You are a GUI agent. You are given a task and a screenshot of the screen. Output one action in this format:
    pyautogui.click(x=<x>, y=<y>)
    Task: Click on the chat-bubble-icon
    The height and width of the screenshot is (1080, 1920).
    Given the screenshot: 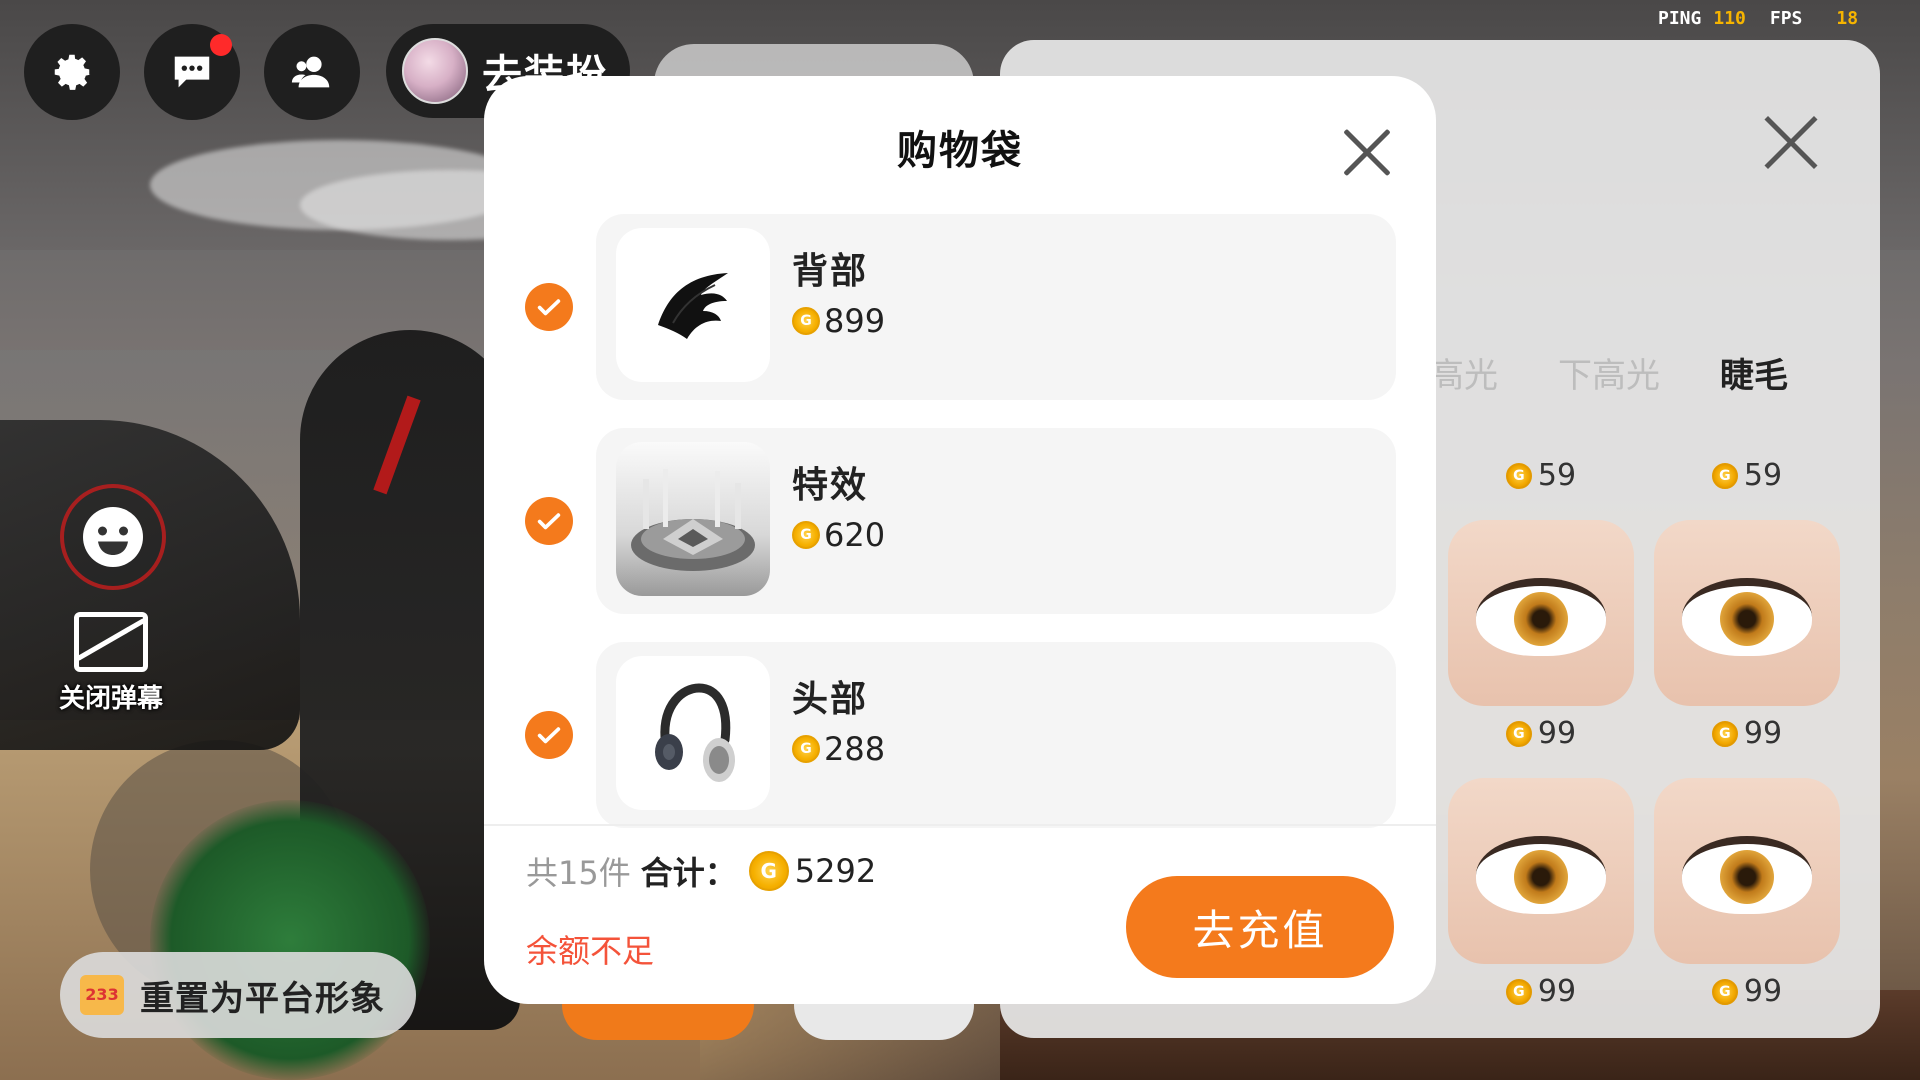 What is the action you would take?
    pyautogui.click(x=192, y=72)
    